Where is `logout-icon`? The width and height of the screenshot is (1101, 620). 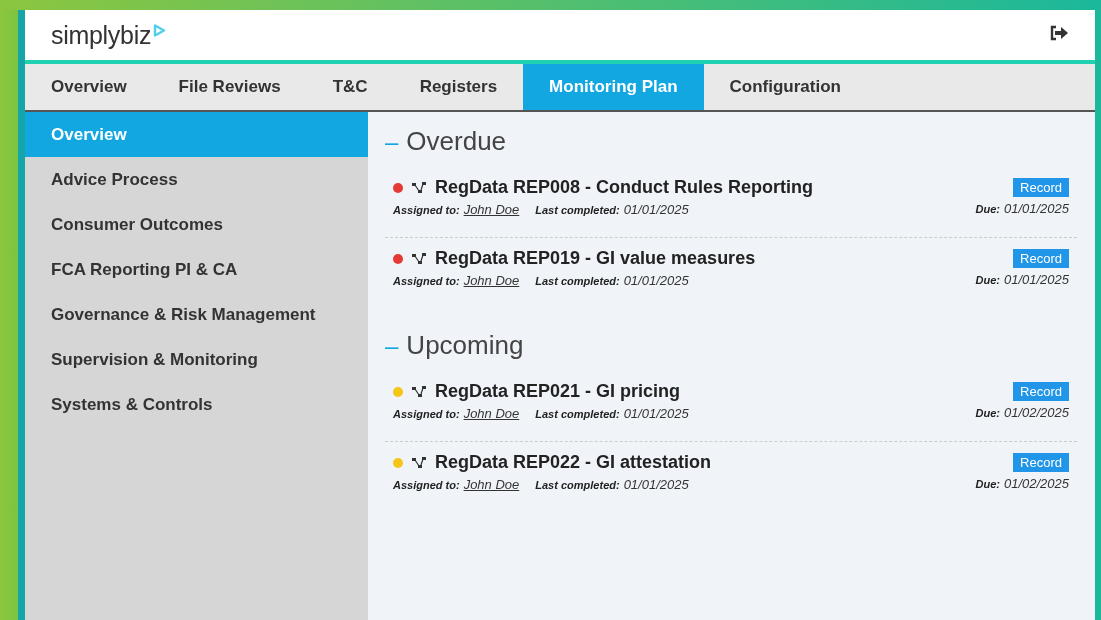
logout-icon is located at coordinates (1059, 33).